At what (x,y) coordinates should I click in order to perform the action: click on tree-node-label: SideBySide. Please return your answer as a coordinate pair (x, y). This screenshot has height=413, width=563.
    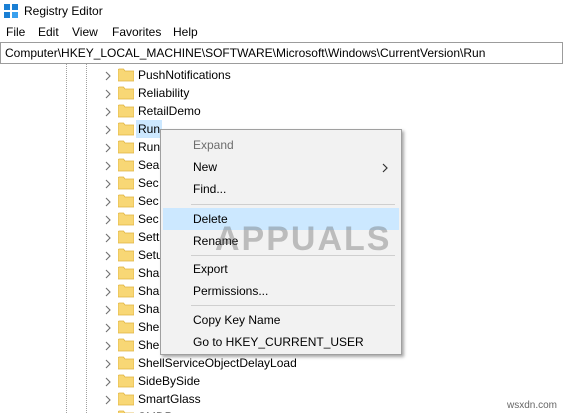
    Looking at the image, I should click on (169, 381).